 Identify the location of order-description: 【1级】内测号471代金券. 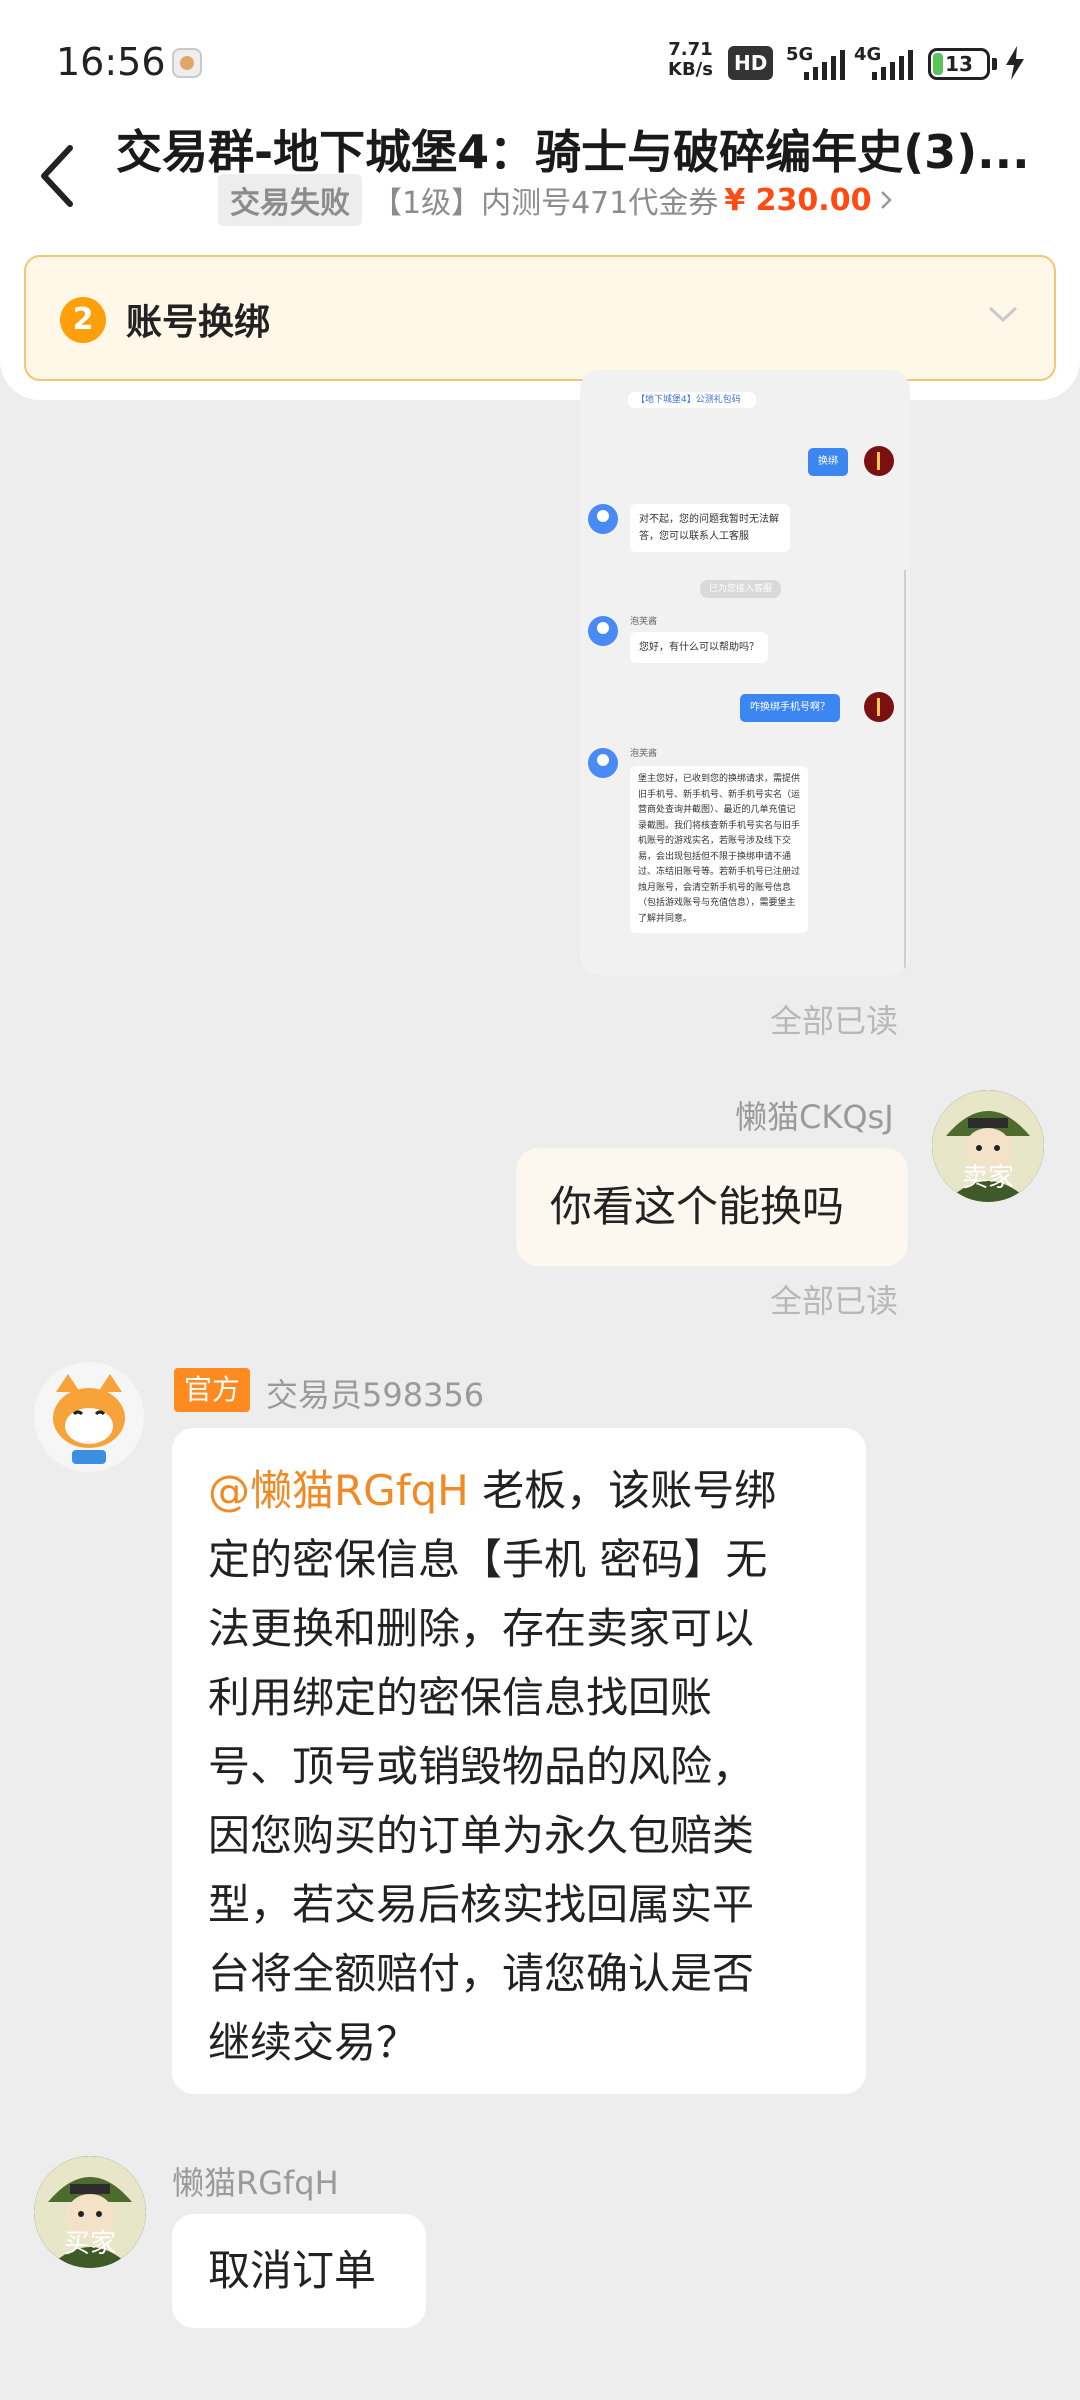
(545, 203).